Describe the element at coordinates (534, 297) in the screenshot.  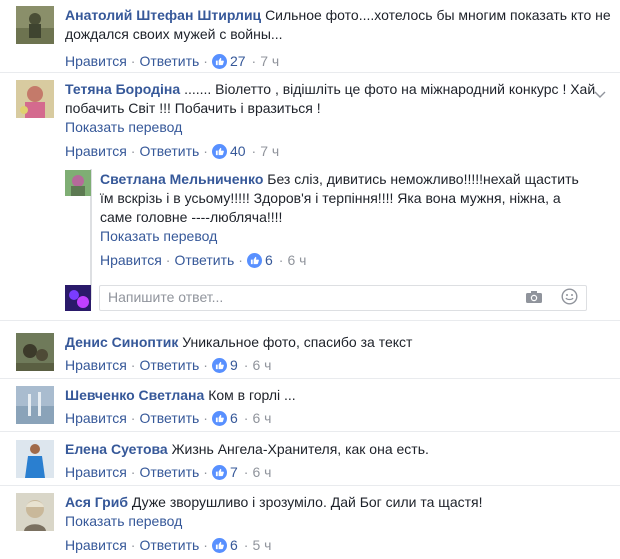
I see `camera-icon` at that location.